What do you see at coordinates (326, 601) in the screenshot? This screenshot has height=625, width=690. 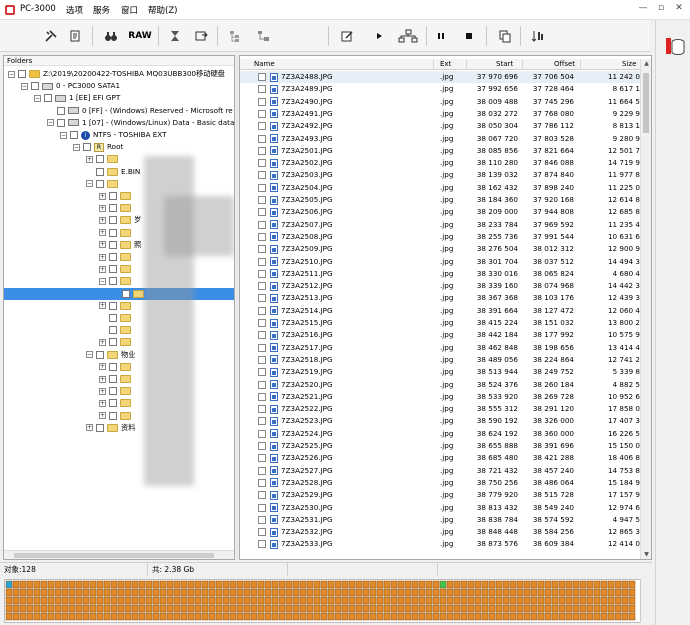 I see `sector-map` at bounding box center [326, 601].